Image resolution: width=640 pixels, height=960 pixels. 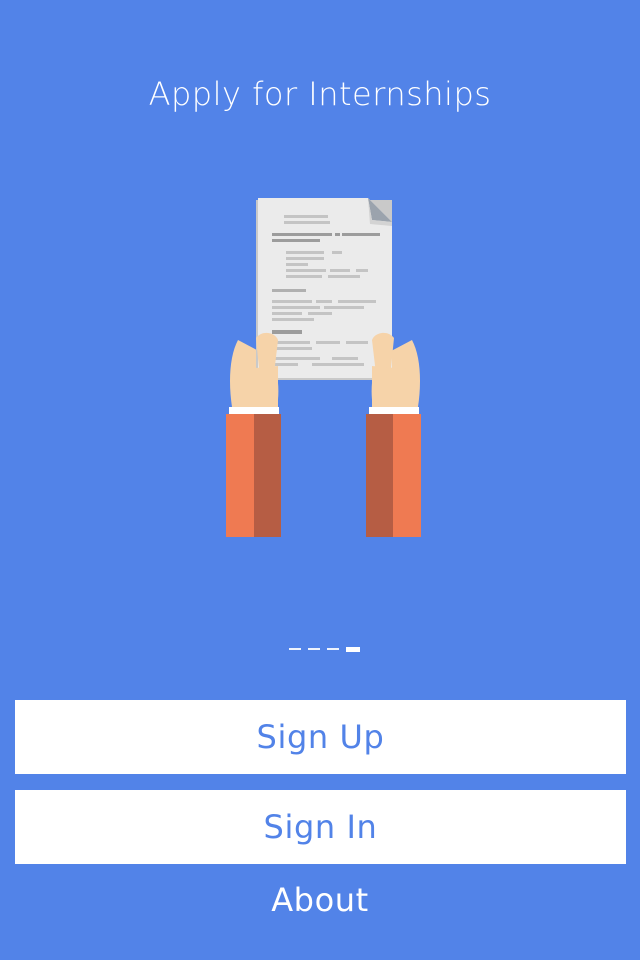 What do you see at coordinates (324, 649) in the screenshot?
I see `page-indicator` at bounding box center [324, 649].